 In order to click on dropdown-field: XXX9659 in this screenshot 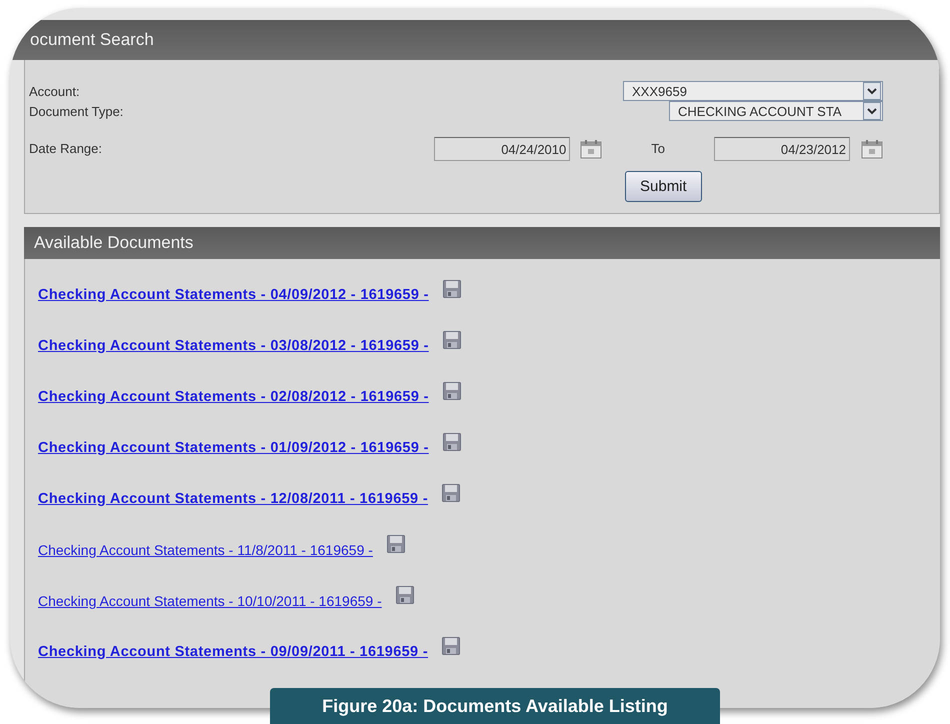, I will do `click(753, 91)`.